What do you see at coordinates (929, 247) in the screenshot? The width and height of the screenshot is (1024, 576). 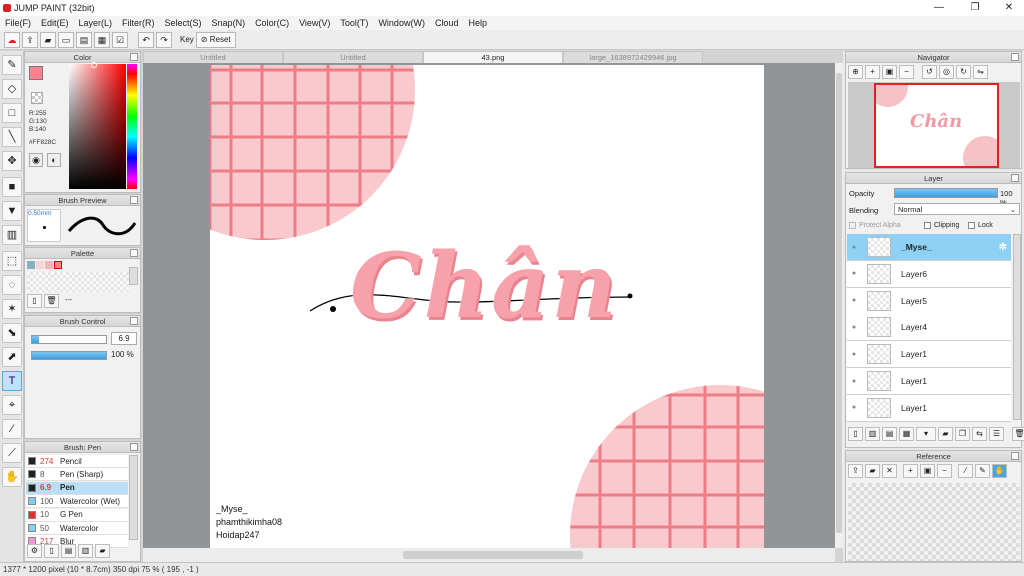 I see `layer-row: ● _Myse_ ✲` at bounding box center [929, 247].